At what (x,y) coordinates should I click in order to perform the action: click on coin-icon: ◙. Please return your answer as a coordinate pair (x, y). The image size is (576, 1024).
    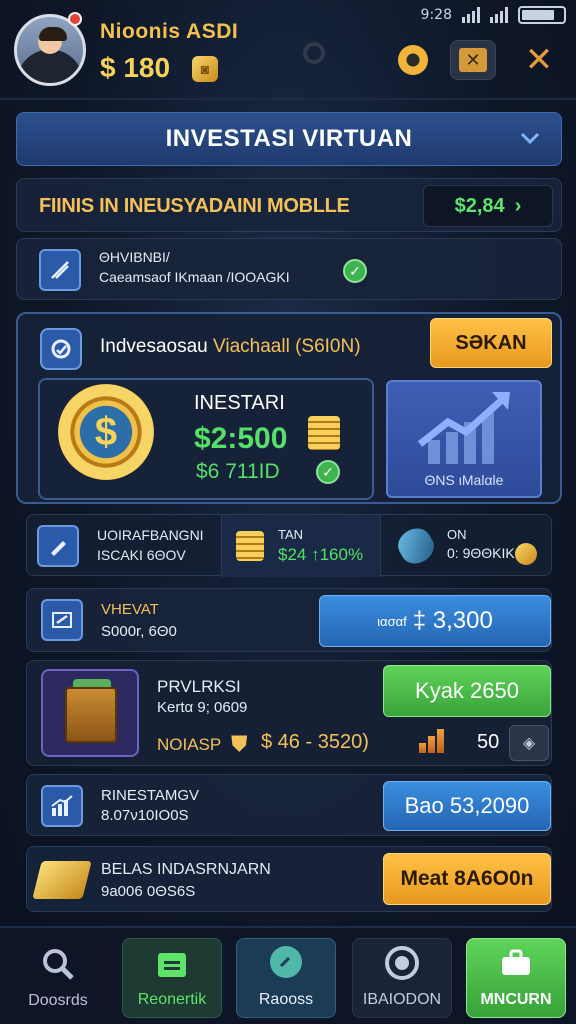
    Looking at the image, I should click on (205, 69).